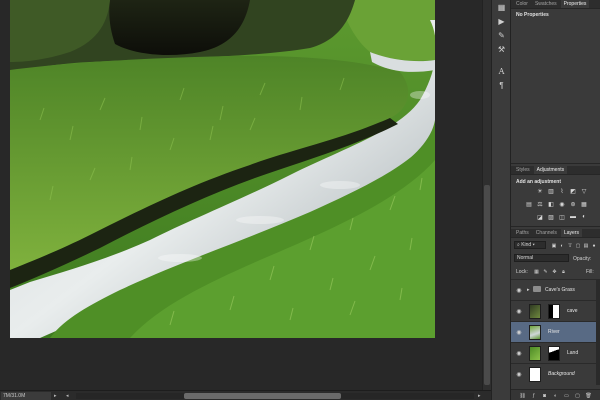 The width and height of the screenshot is (600, 400). What do you see at coordinates (523, 170) in the screenshot?
I see `tab-styles: Styles` at bounding box center [523, 170].